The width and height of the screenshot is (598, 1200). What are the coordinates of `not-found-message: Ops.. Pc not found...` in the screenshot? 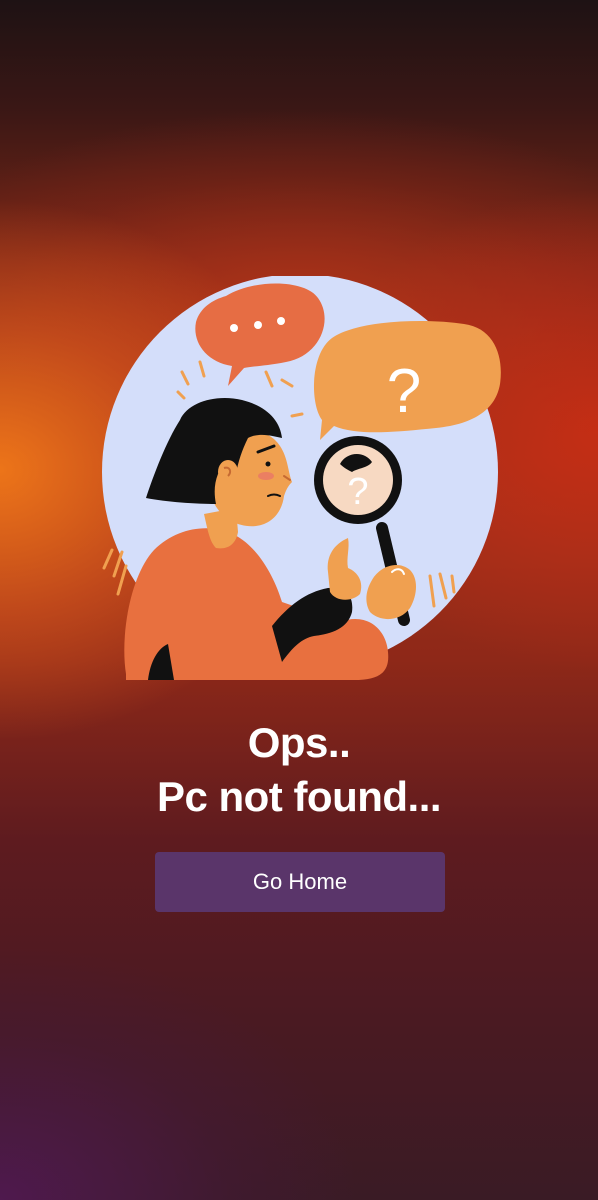 It's located at (299, 770).